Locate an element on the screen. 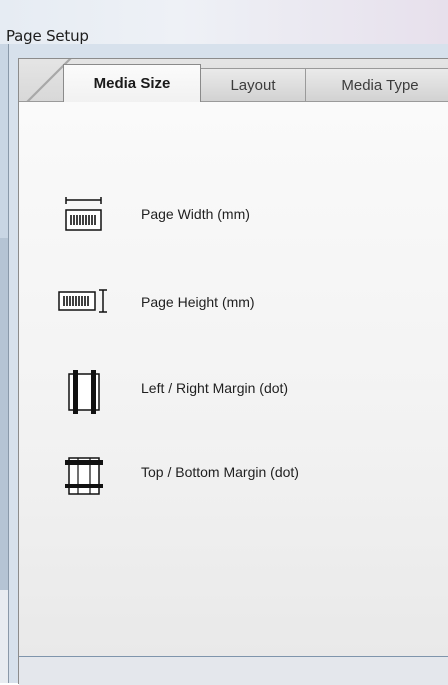 The height and width of the screenshot is (685, 448). page-width-icon is located at coordinates (83, 214).